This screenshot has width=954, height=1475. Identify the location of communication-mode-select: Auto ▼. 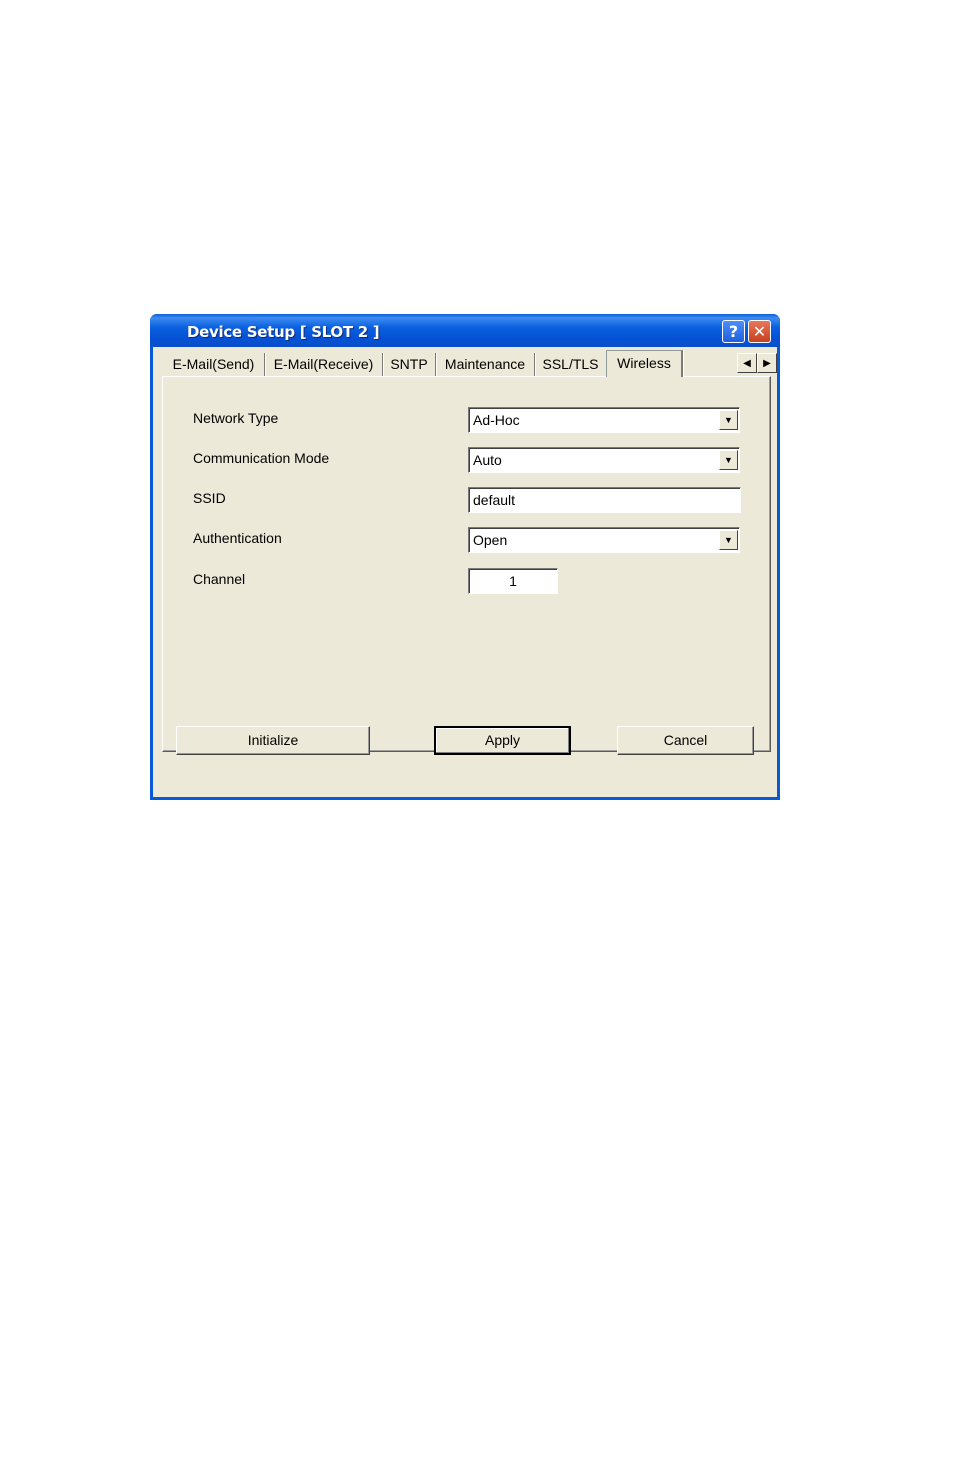
(604, 460).